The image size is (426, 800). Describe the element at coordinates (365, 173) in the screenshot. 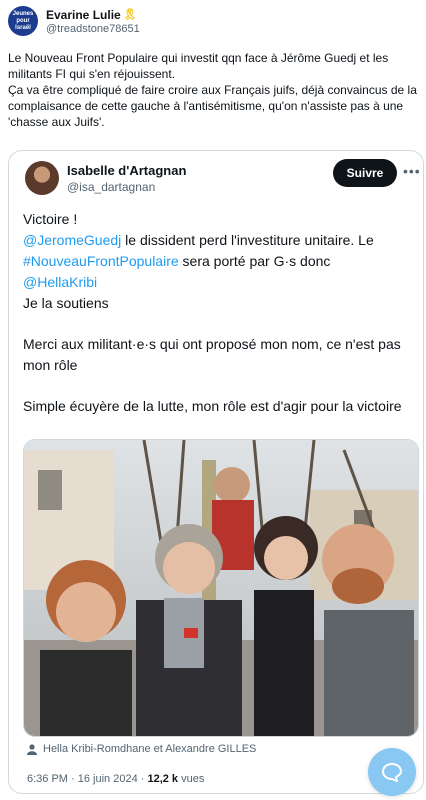

I see `follow-button: Suivre` at that location.